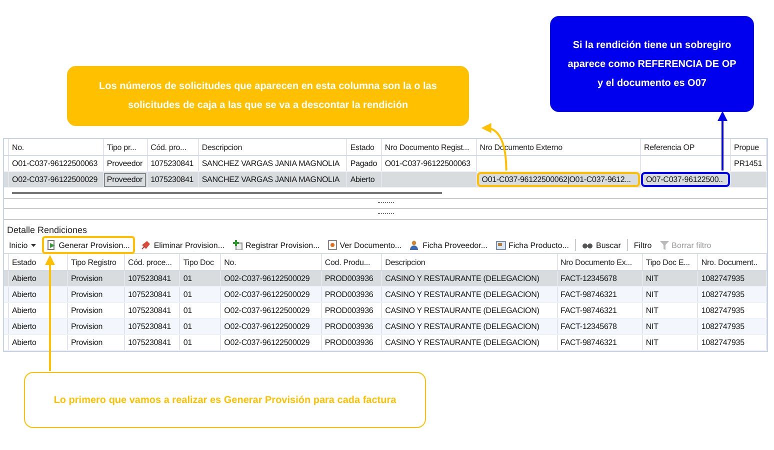 This screenshot has height=450, width=774. I want to click on column-header: Tipo Registro, so click(96, 262).